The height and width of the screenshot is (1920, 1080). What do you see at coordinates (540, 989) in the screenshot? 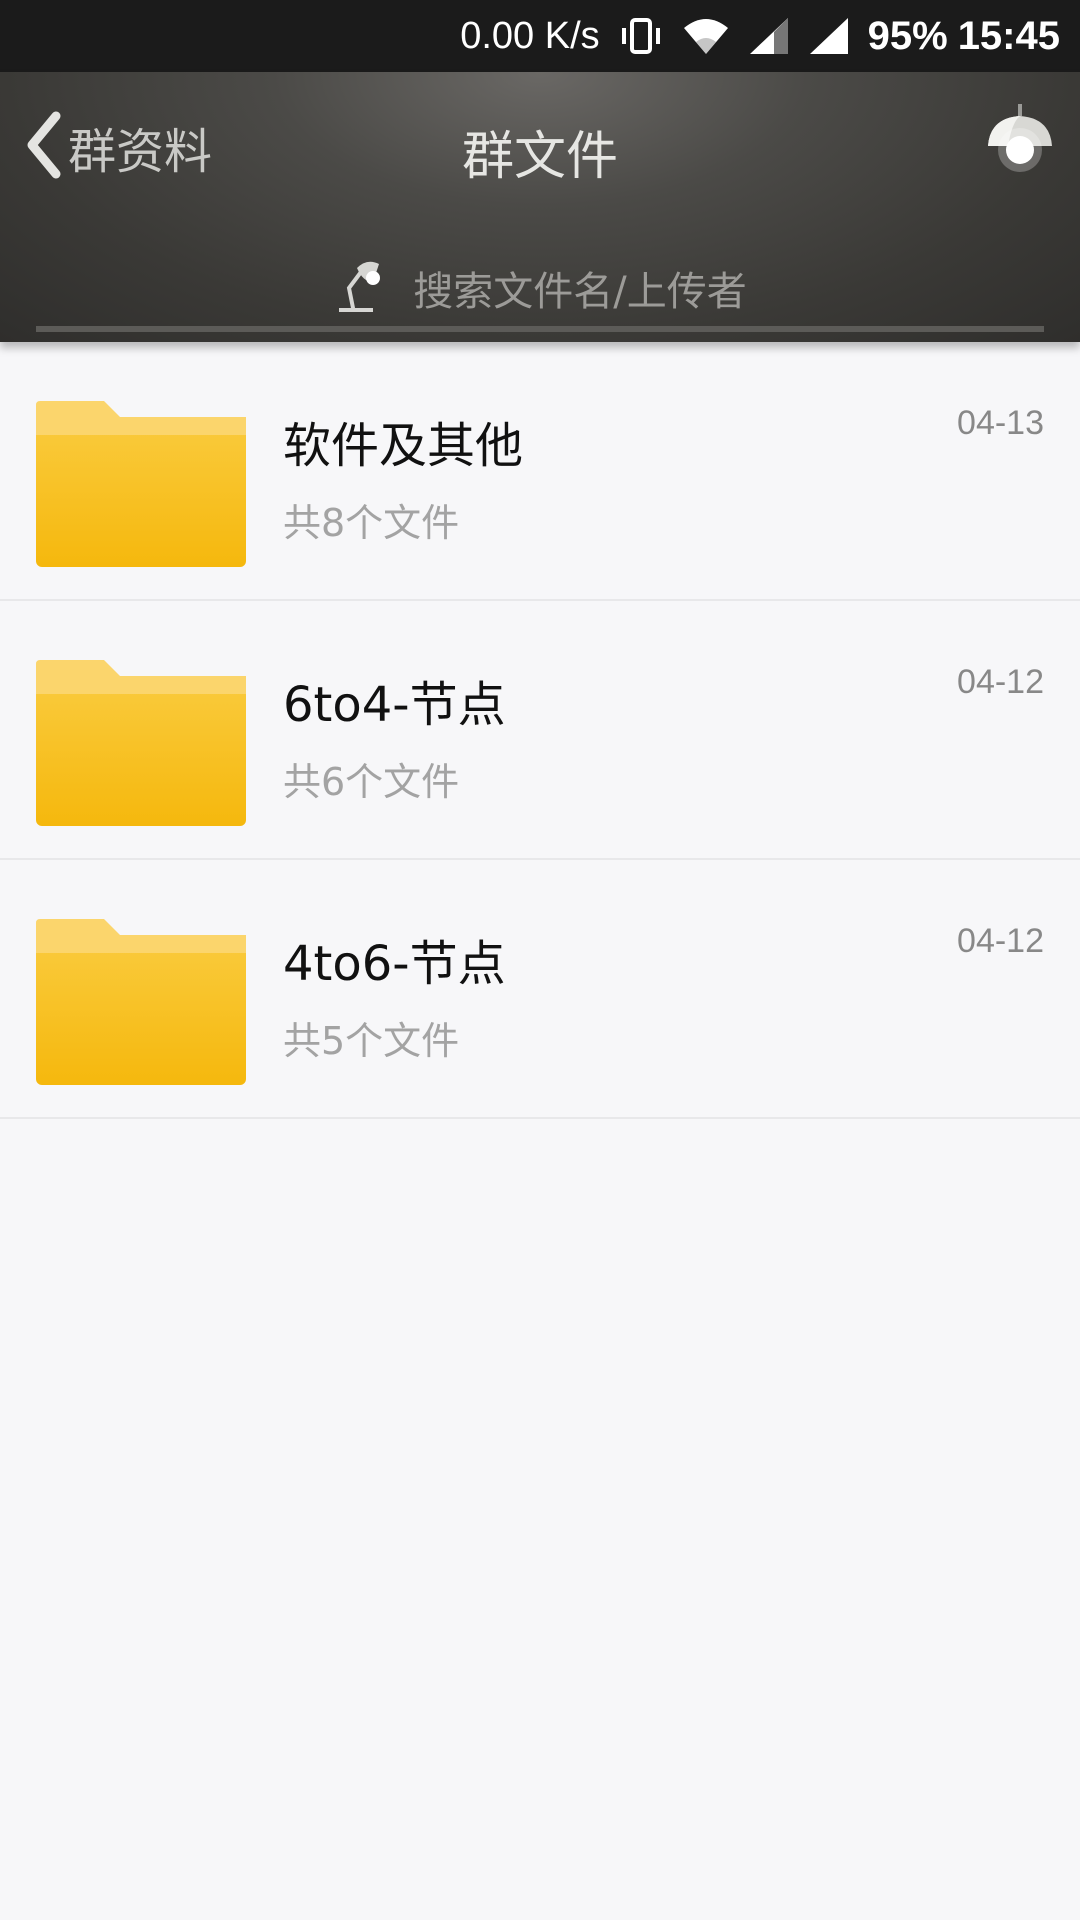
I see `list-item: 4to6-节点 共5个文件 04-12` at bounding box center [540, 989].